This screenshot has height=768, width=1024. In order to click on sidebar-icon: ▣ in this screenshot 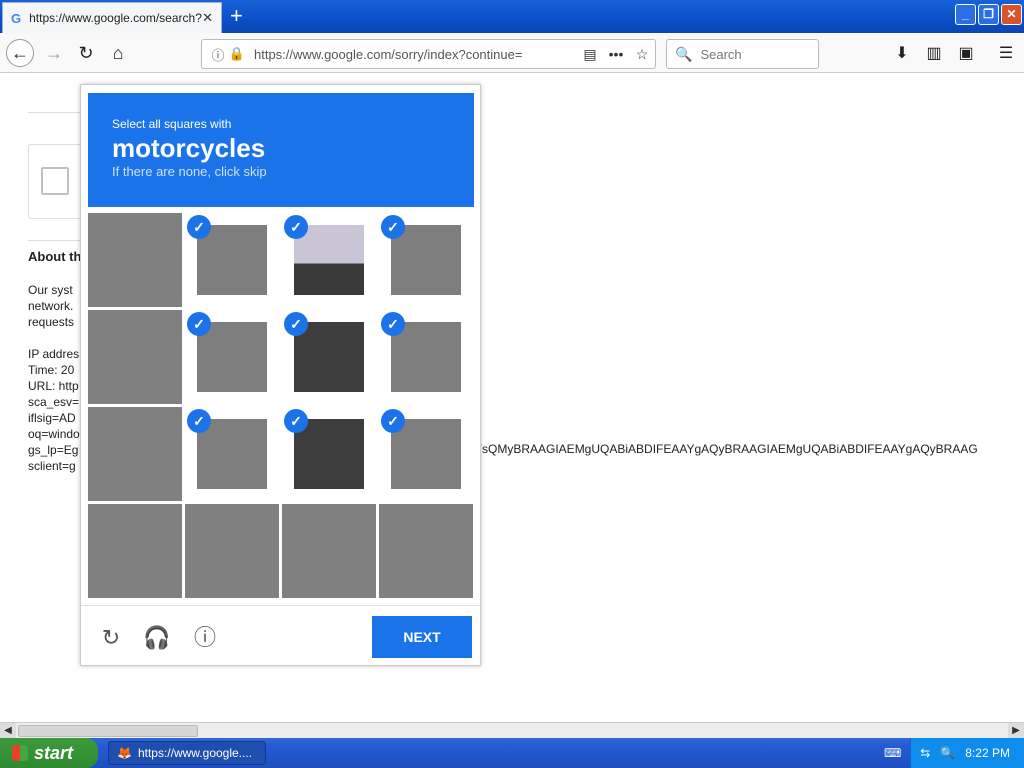, I will do `click(966, 53)`.